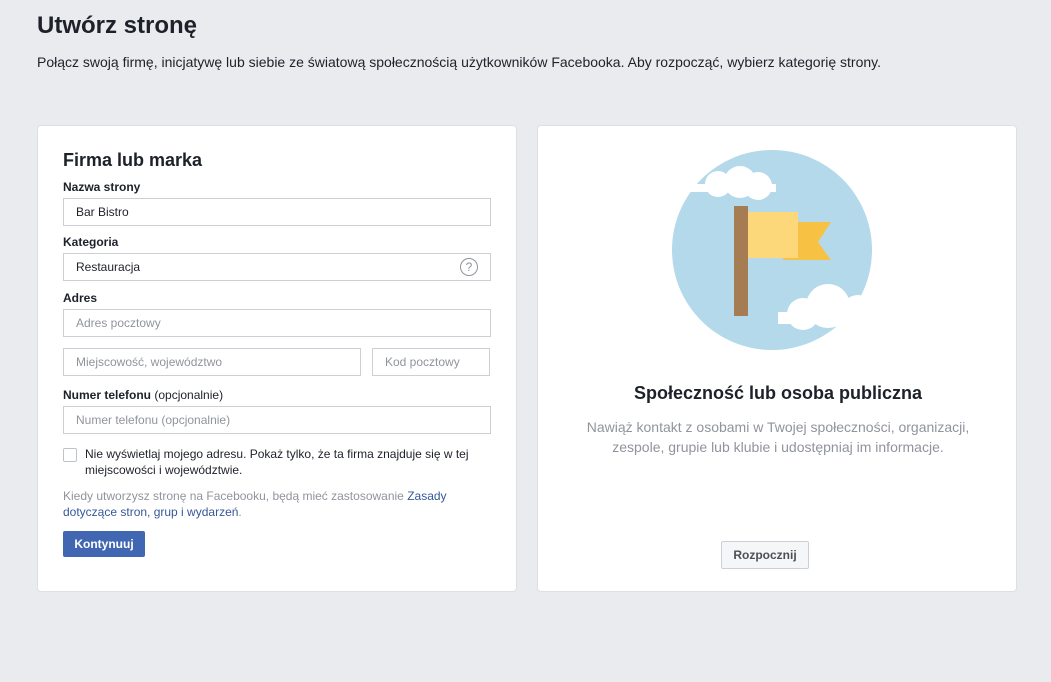 This screenshot has height=682, width=1051. What do you see at coordinates (765, 555) in the screenshot?
I see `start-button: Rozpocznij` at bounding box center [765, 555].